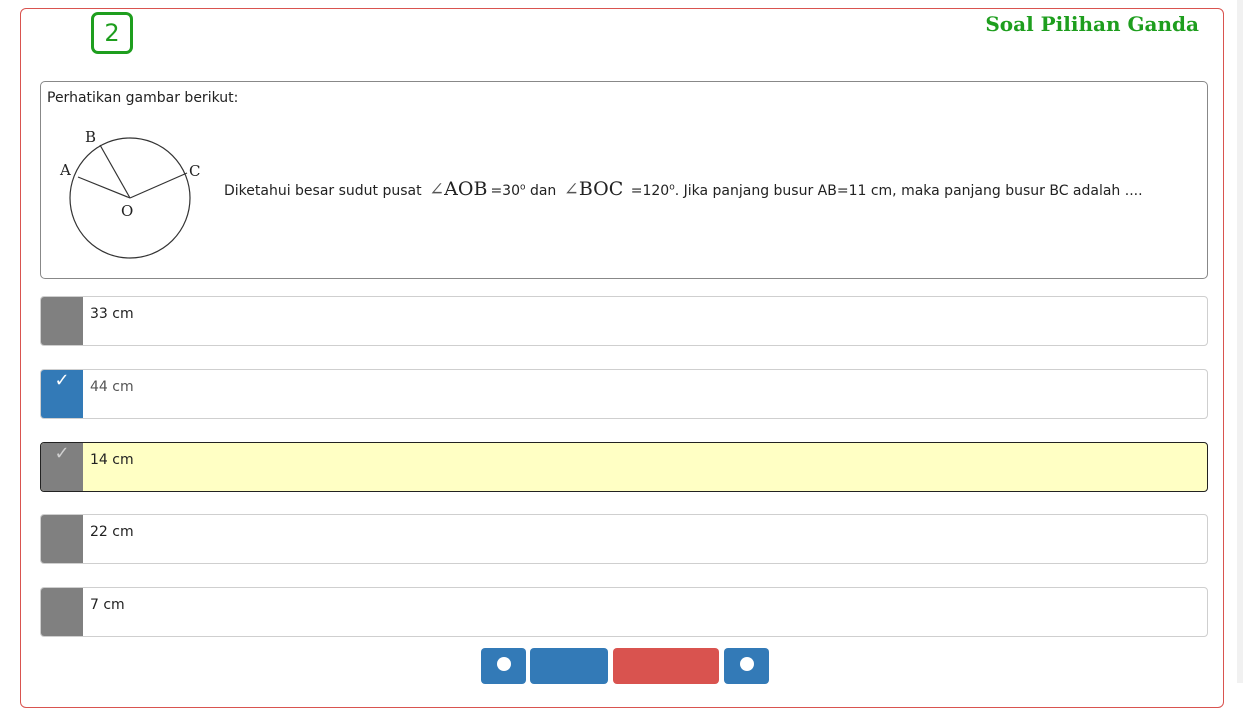 The height and width of the screenshot is (708, 1243). I want to click on option-4: 7 cm, so click(624, 612).